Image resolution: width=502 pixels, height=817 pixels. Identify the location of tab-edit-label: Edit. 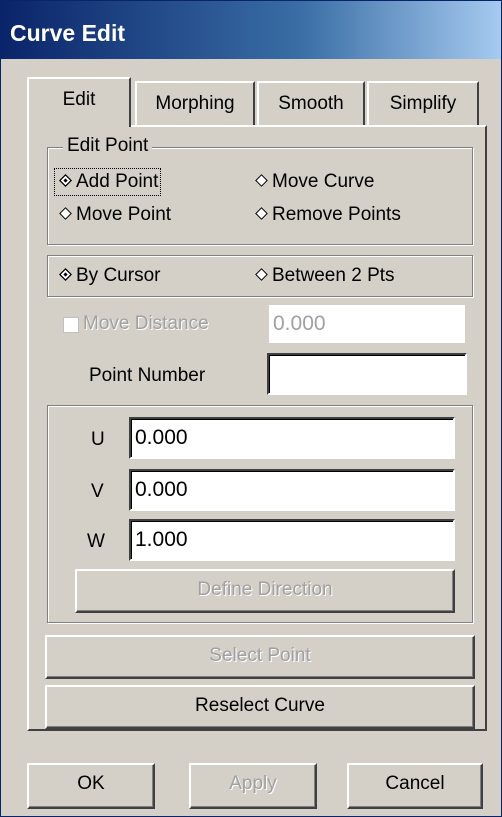
(79, 99).